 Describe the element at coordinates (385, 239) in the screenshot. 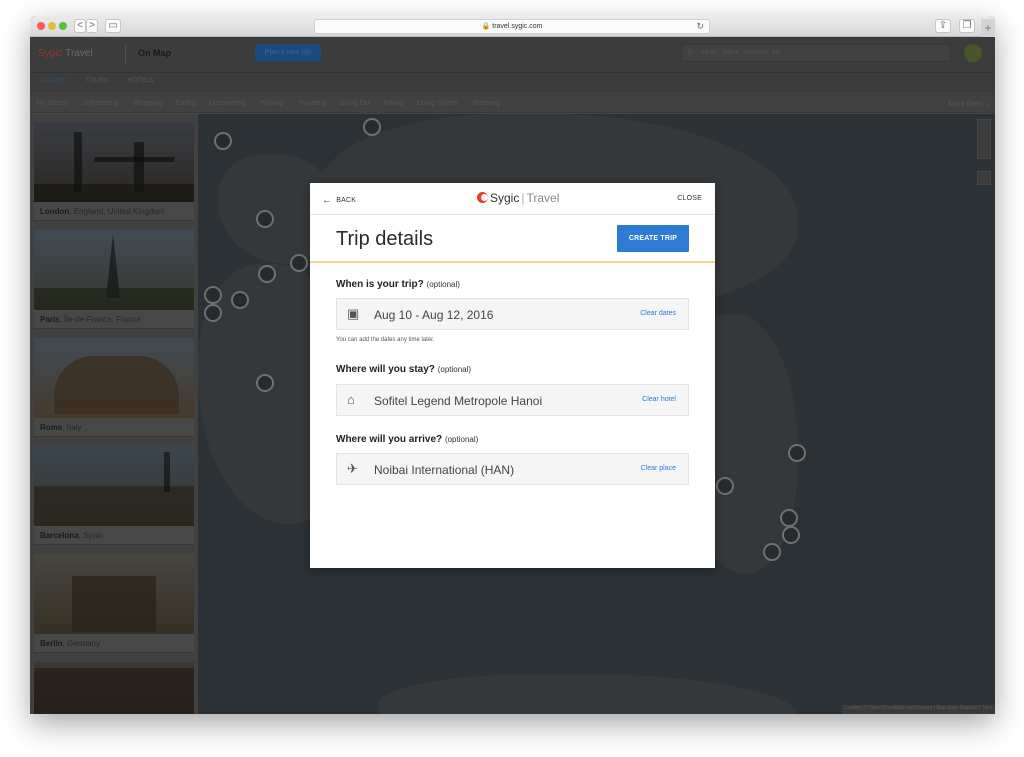

I see `page-title: Trip details` at that location.